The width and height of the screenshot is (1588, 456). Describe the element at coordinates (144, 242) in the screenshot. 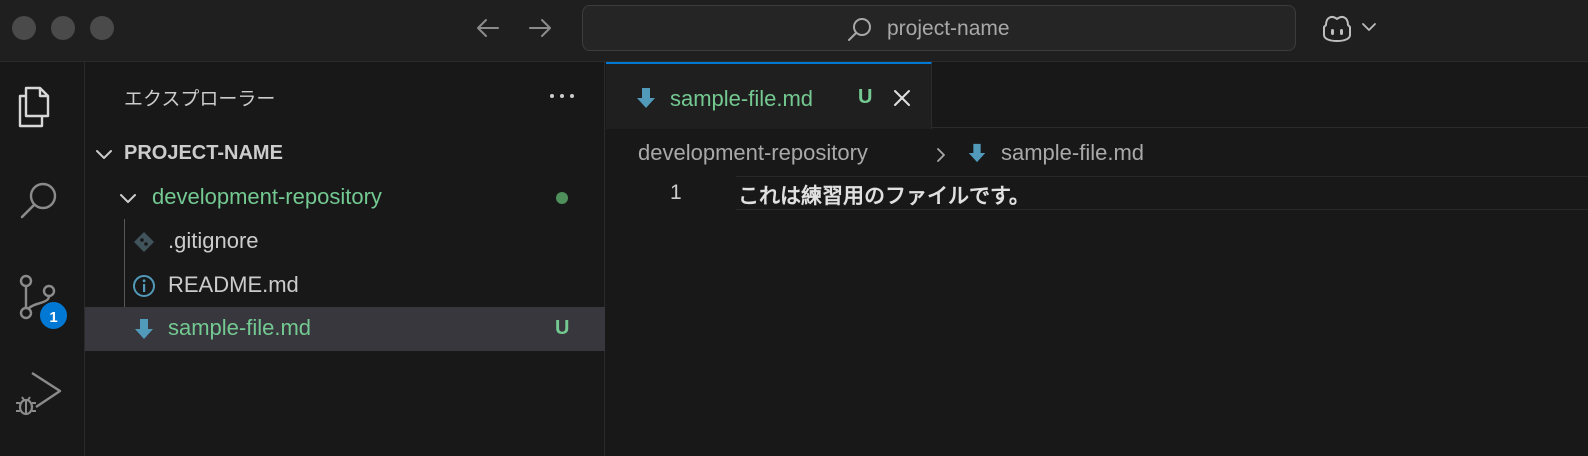

I see `git-file-icon` at that location.